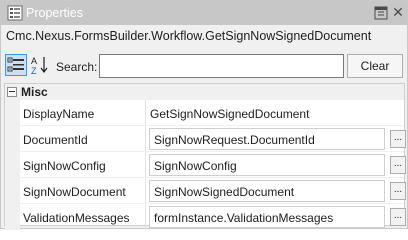 The width and height of the screenshot is (408, 240). What do you see at coordinates (267, 217) in the screenshot?
I see `property-value-field: formInstance.ValidationMessages` at bounding box center [267, 217].